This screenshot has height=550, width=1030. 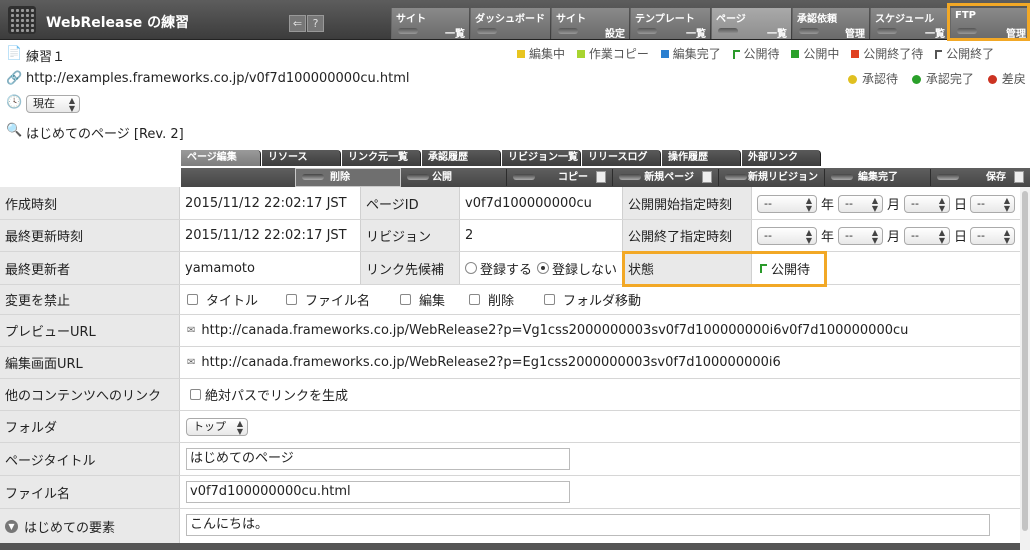 I want to click on preview-url-label: プレビューURL, so click(x=90, y=330).